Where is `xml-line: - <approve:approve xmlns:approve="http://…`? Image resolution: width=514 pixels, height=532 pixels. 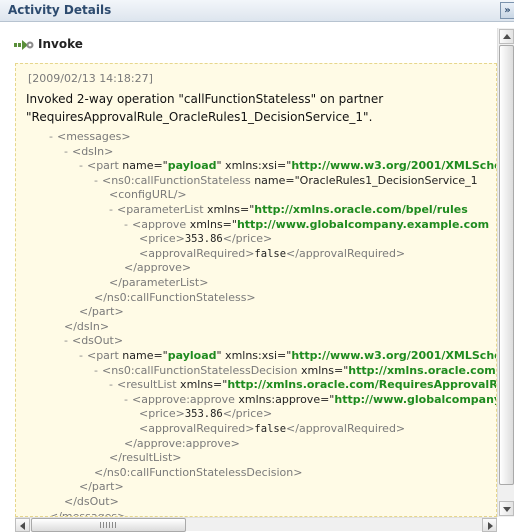
xml-line: - <approve:approve xmlns:approve="http://… is located at coordinates (310, 399).